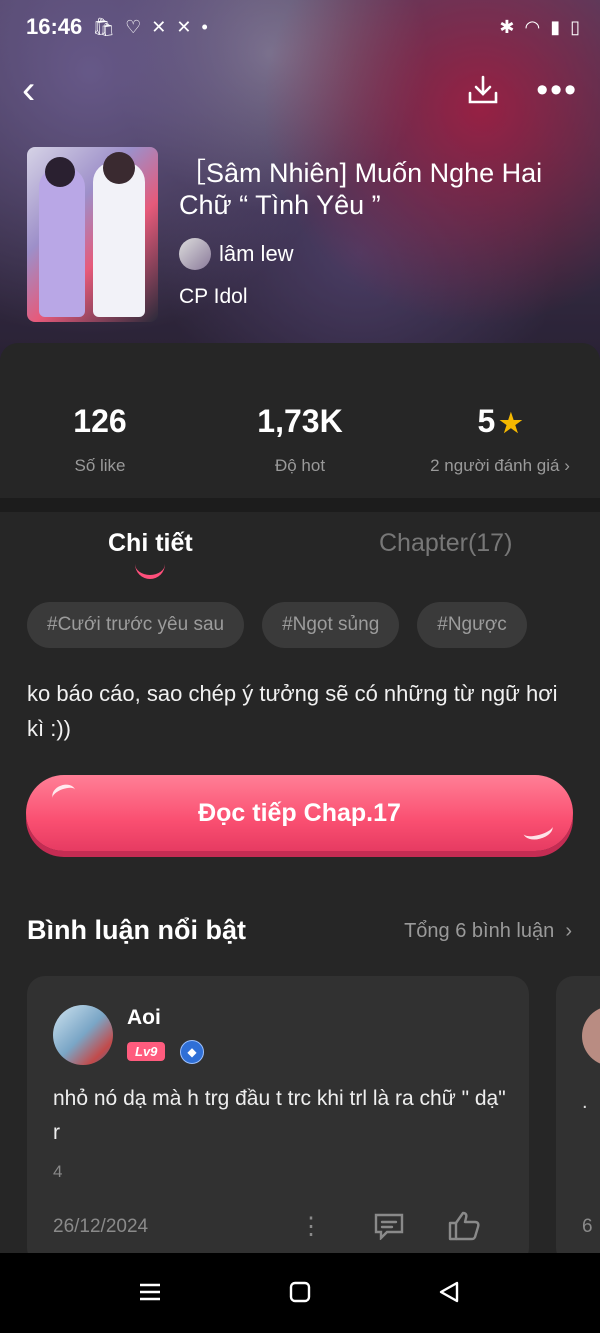 The height and width of the screenshot is (1333, 600). What do you see at coordinates (585, 1102) in the screenshot?
I see `comment-text: .` at bounding box center [585, 1102].